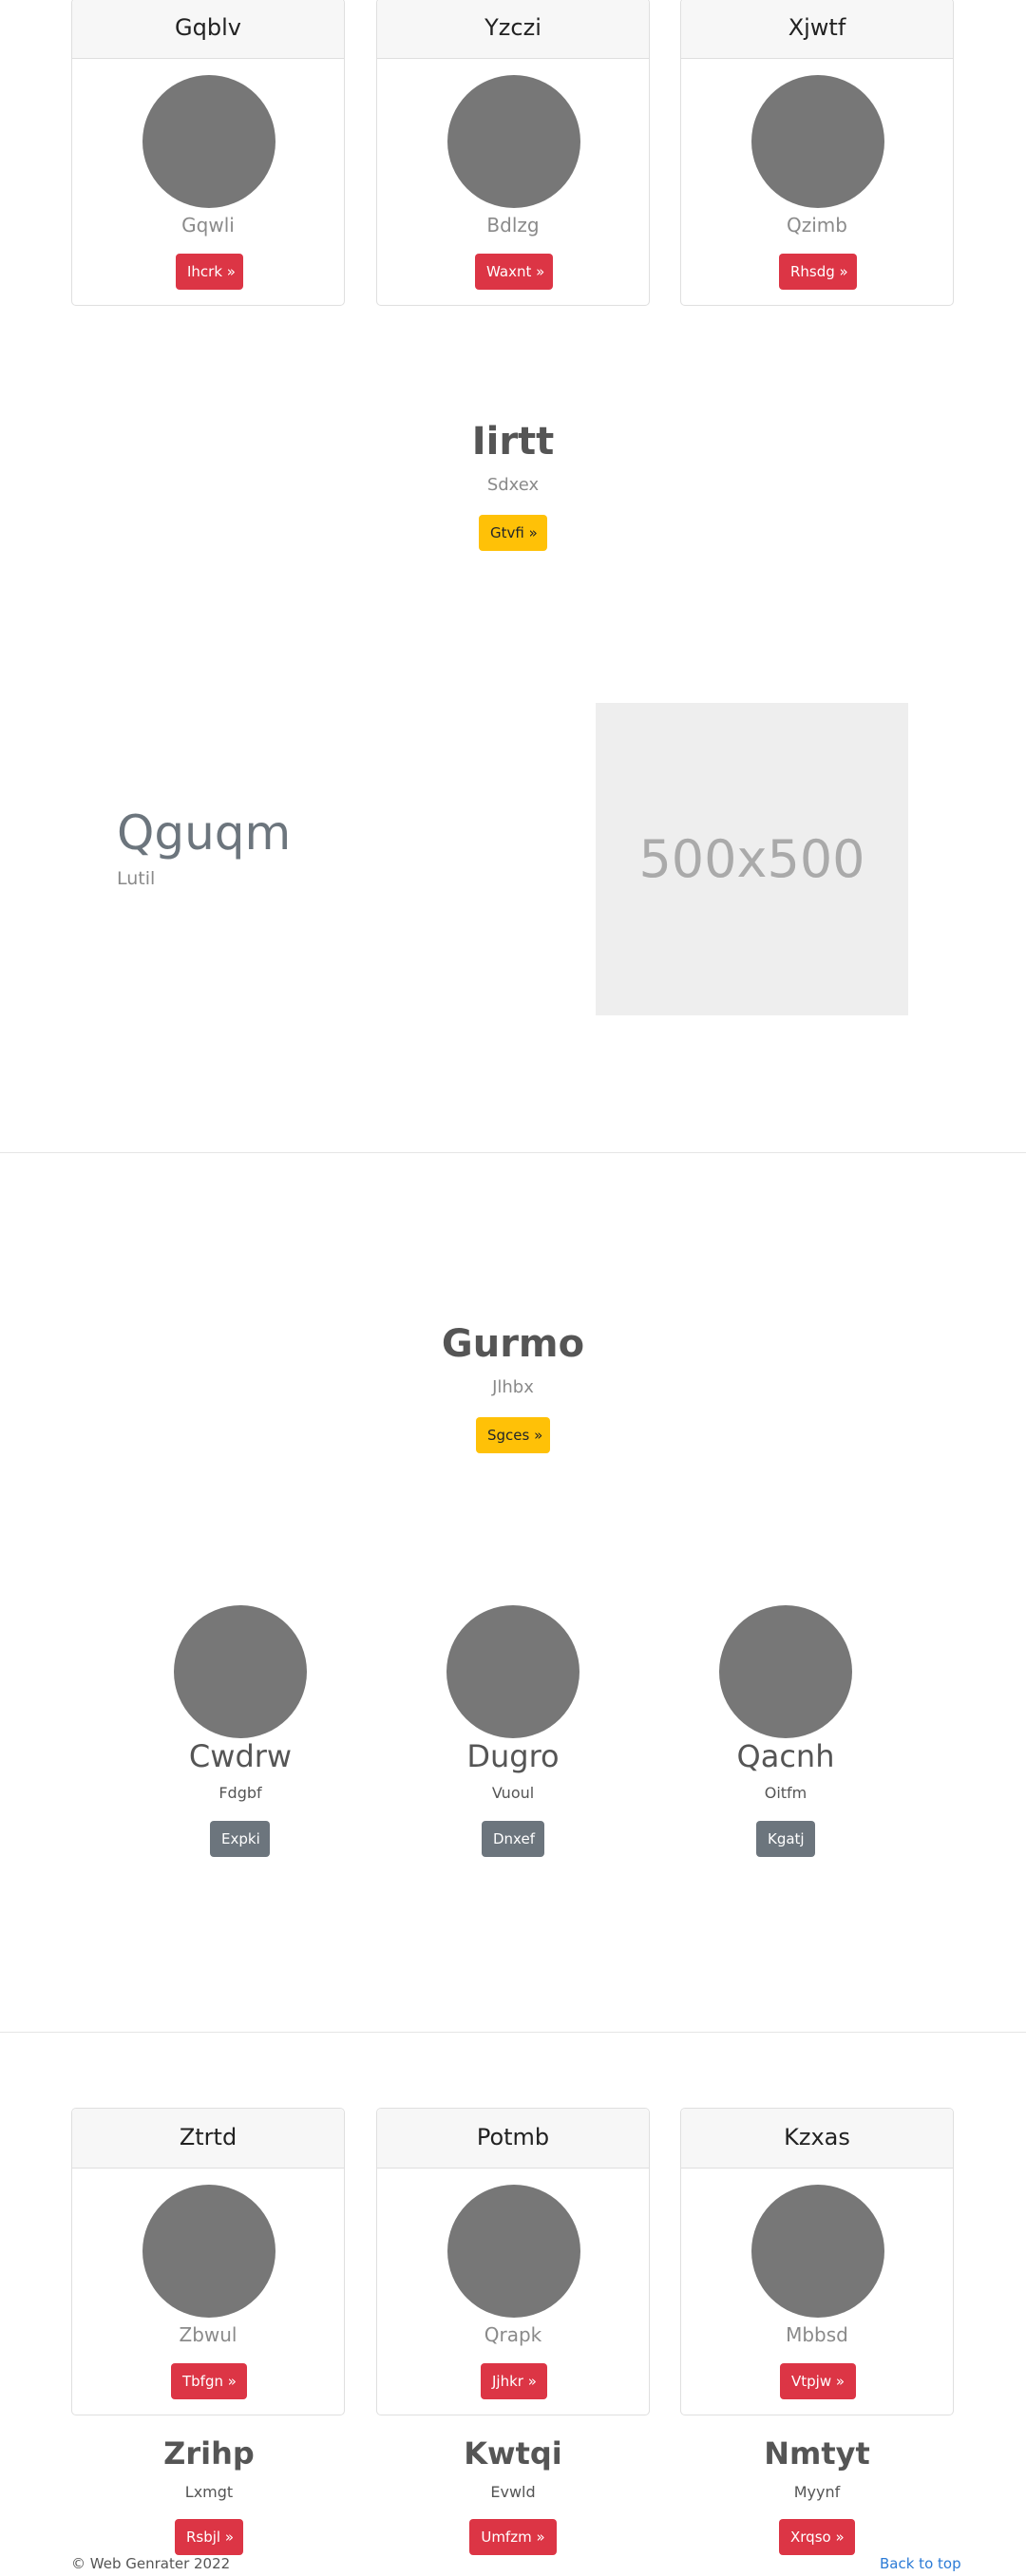 This screenshot has width=1026, height=2576. Describe the element at coordinates (209, 2381) in the screenshot. I see `card-button: Tbfgn »` at that location.